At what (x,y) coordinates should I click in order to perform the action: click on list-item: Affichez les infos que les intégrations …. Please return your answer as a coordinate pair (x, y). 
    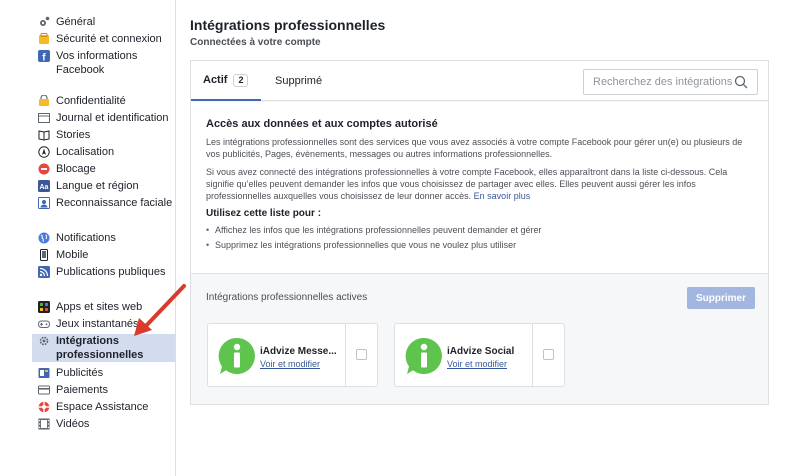
    Looking at the image, I should click on (480, 230).